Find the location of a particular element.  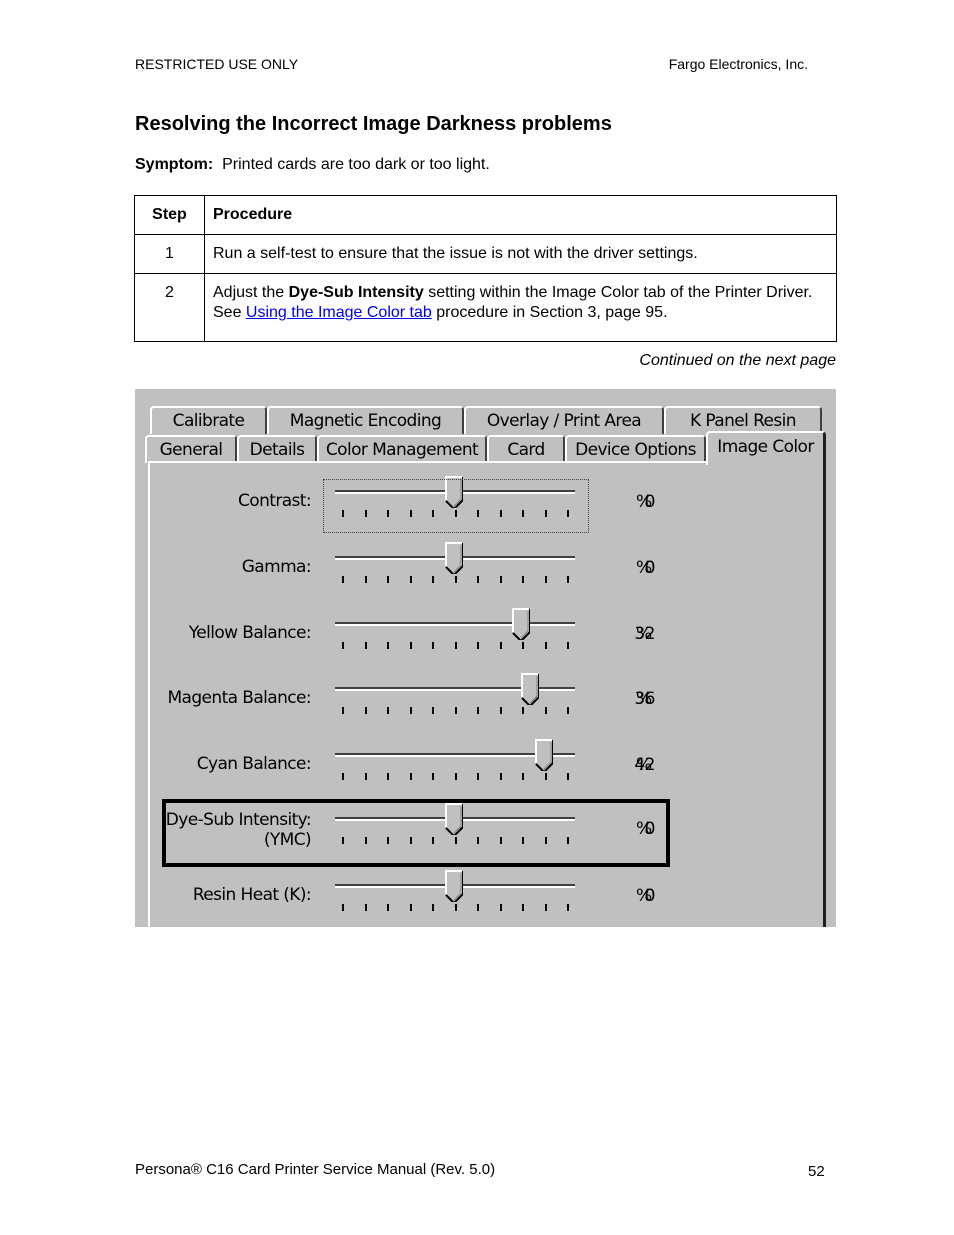

text-segment: Adjust the is located at coordinates (251, 292).